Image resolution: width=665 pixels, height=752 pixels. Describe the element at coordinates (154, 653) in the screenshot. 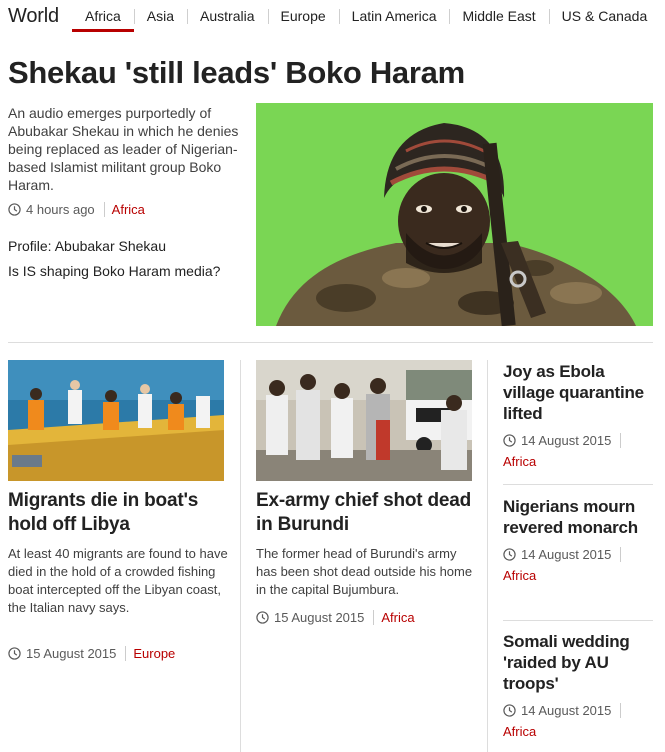

I see `section-tag-link: Europe` at that location.